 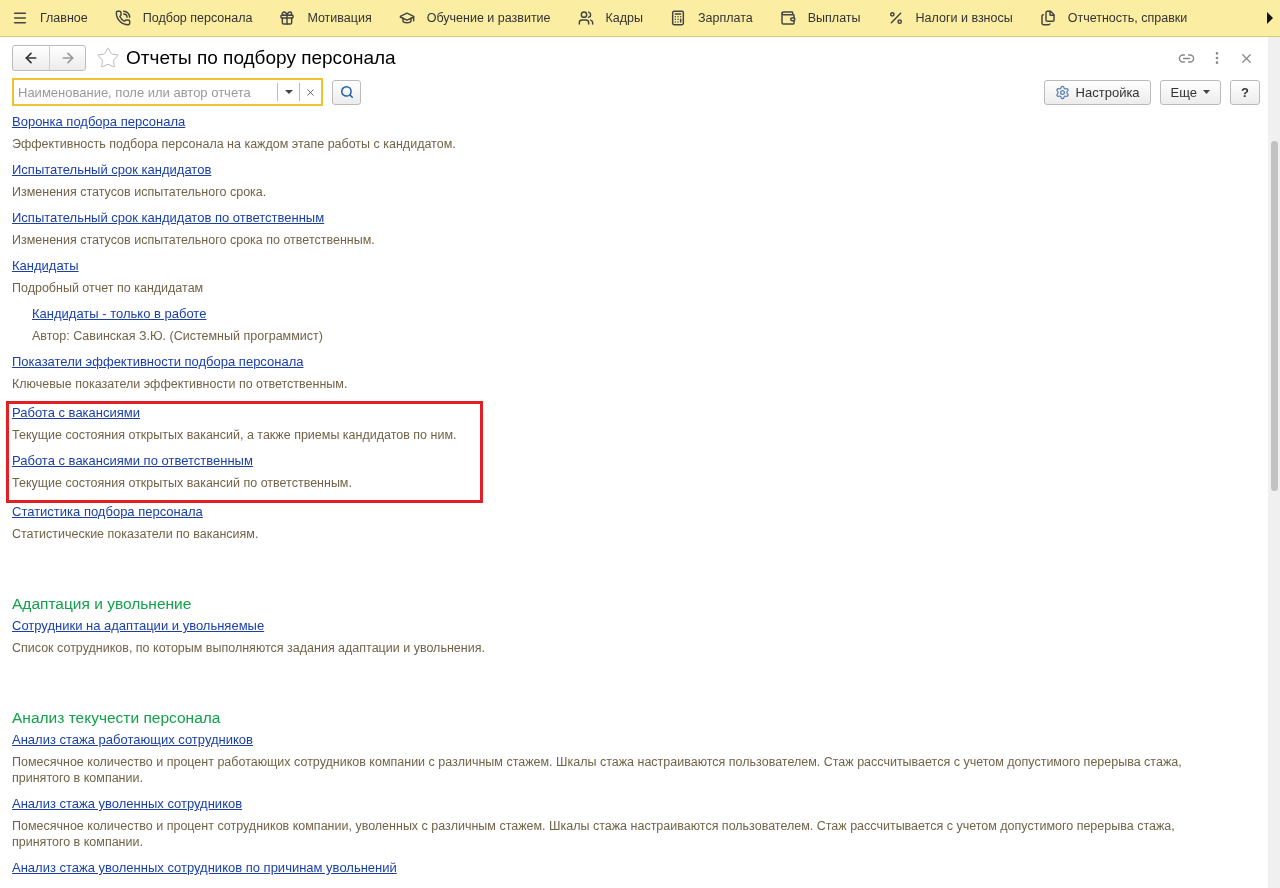 I want to click on report-link: Сотрудники на адаптации и увольняемые, so click(x=138, y=626).